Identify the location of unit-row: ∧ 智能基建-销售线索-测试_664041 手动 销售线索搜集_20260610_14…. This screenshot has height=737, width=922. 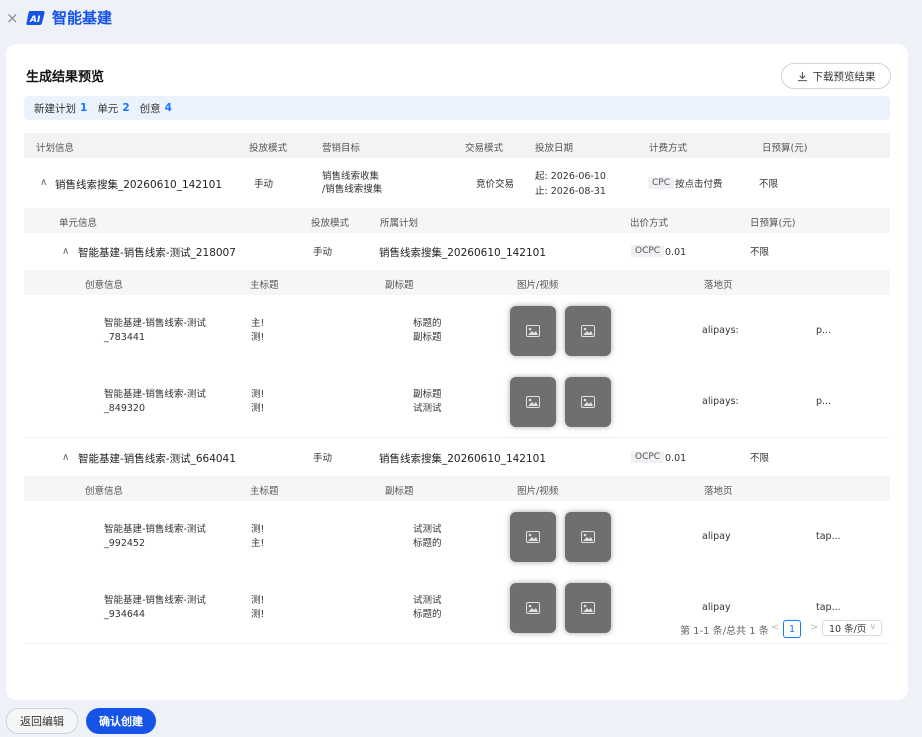
(457, 458).